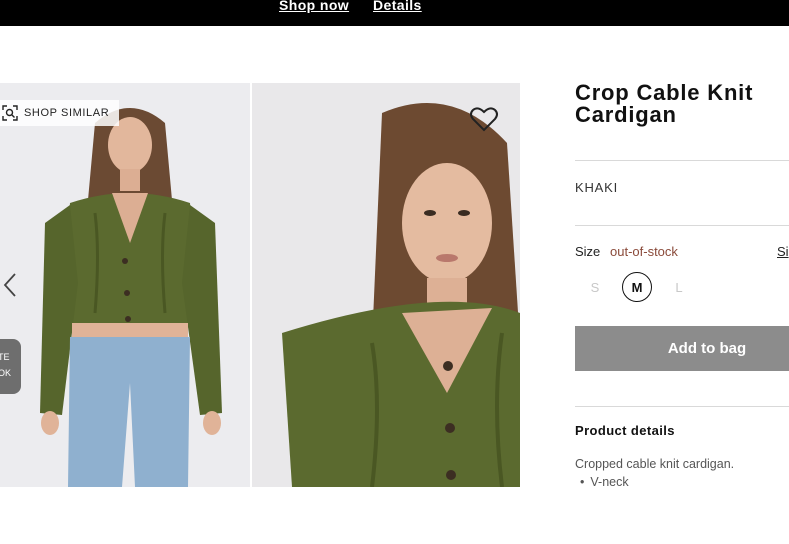 The image size is (789, 544). I want to click on size-option-l: L, so click(679, 287).